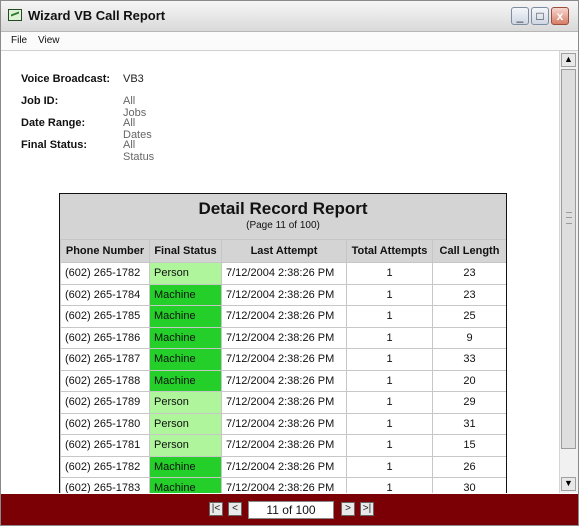 The width and height of the screenshot is (579, 526). I want to click on column-header-last-attempt: Last Attempt, so click(284, 251).